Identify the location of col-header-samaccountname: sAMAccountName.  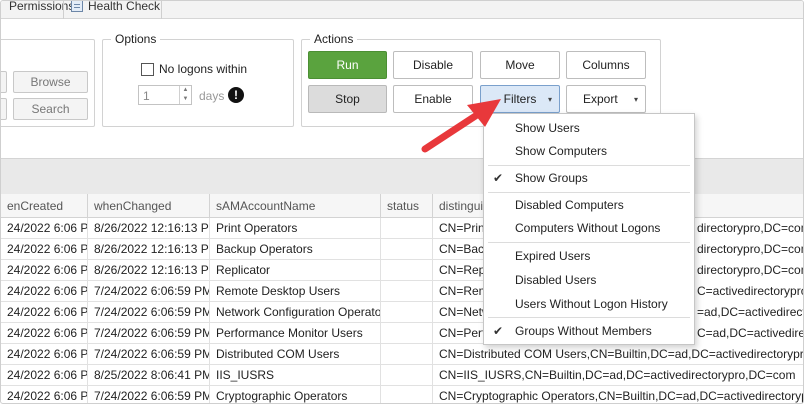
(295, 206).